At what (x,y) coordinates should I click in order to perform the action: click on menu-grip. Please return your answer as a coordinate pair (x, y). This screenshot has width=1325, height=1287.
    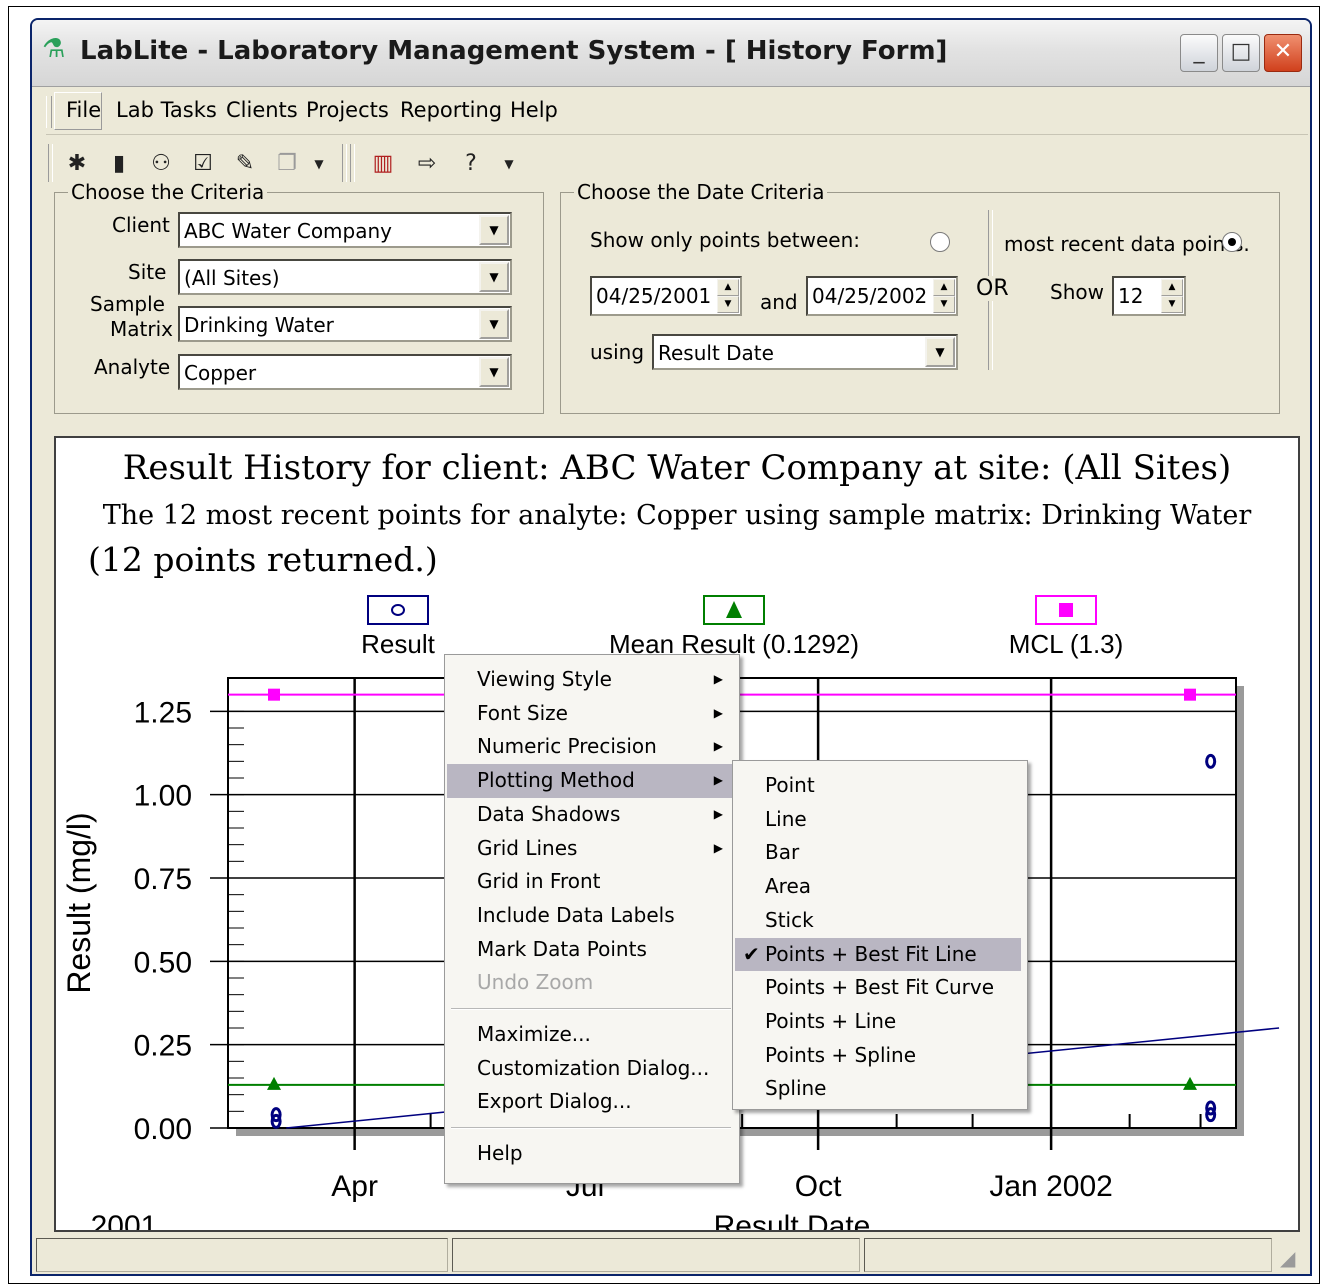
    Looking at the image, I should click on (49, 112).